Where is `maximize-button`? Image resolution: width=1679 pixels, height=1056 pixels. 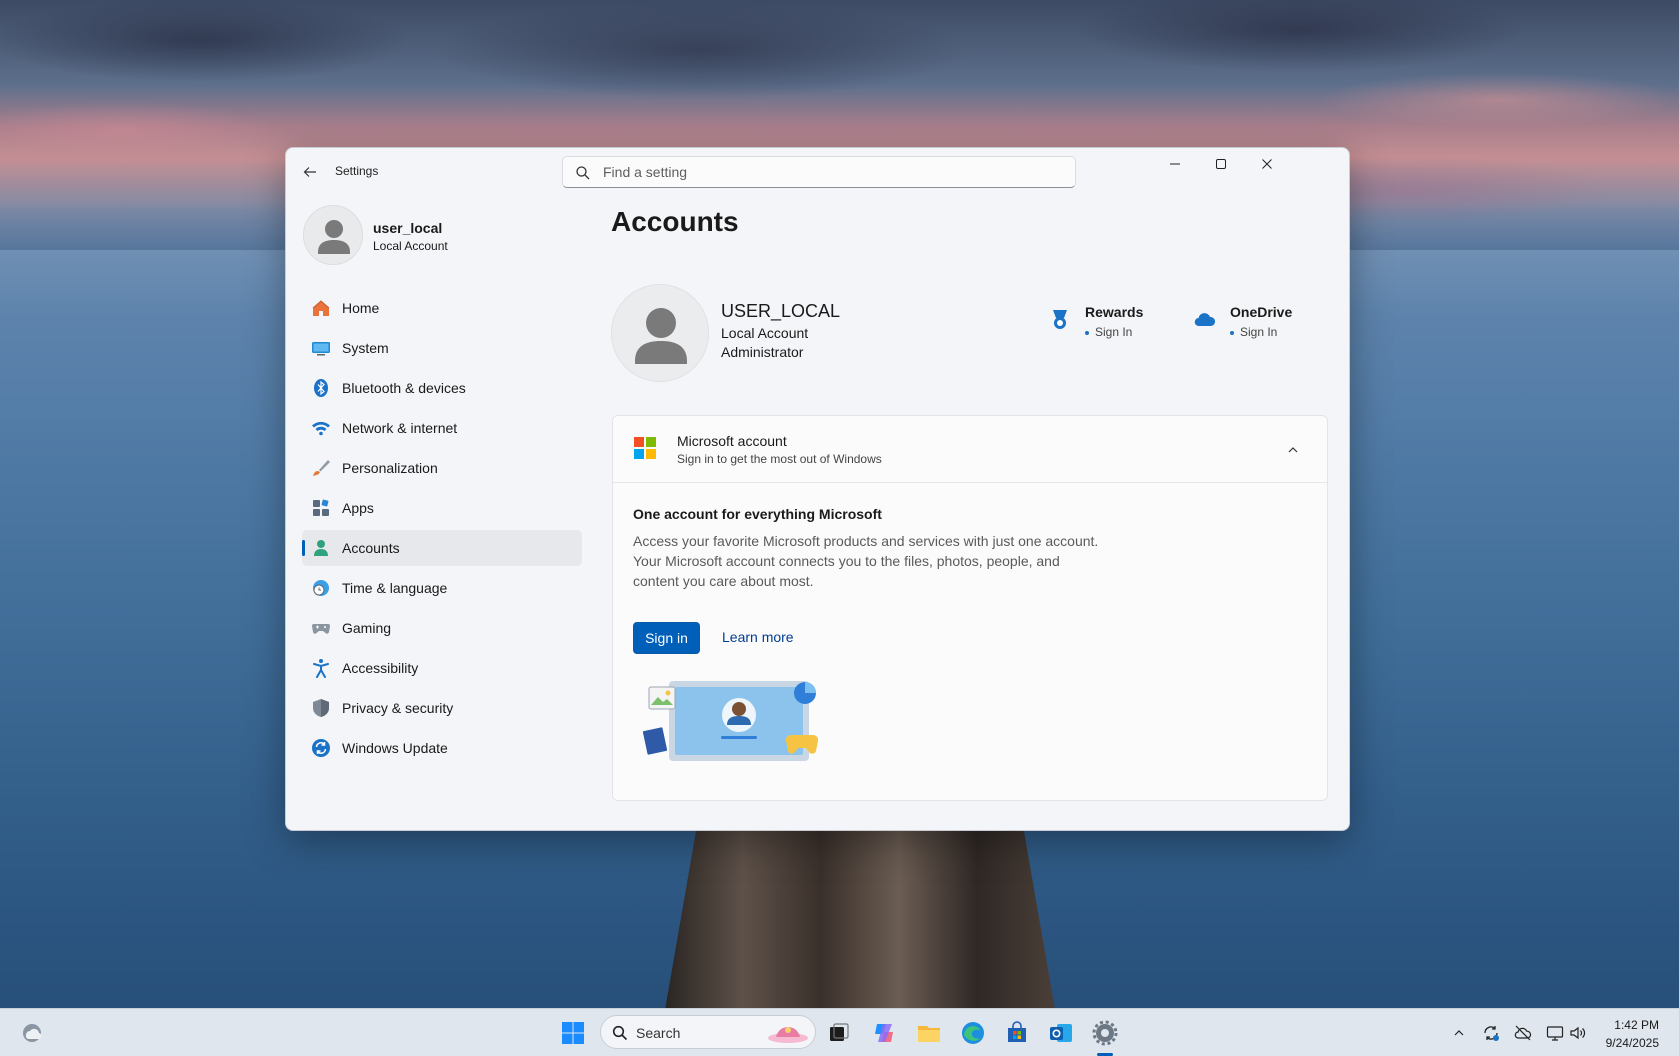 maximize-button is located at coordinates (1221, 164).